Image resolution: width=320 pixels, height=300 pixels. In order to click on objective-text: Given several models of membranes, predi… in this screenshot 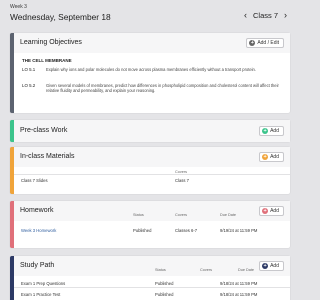, I will do `click(162, 88)`.